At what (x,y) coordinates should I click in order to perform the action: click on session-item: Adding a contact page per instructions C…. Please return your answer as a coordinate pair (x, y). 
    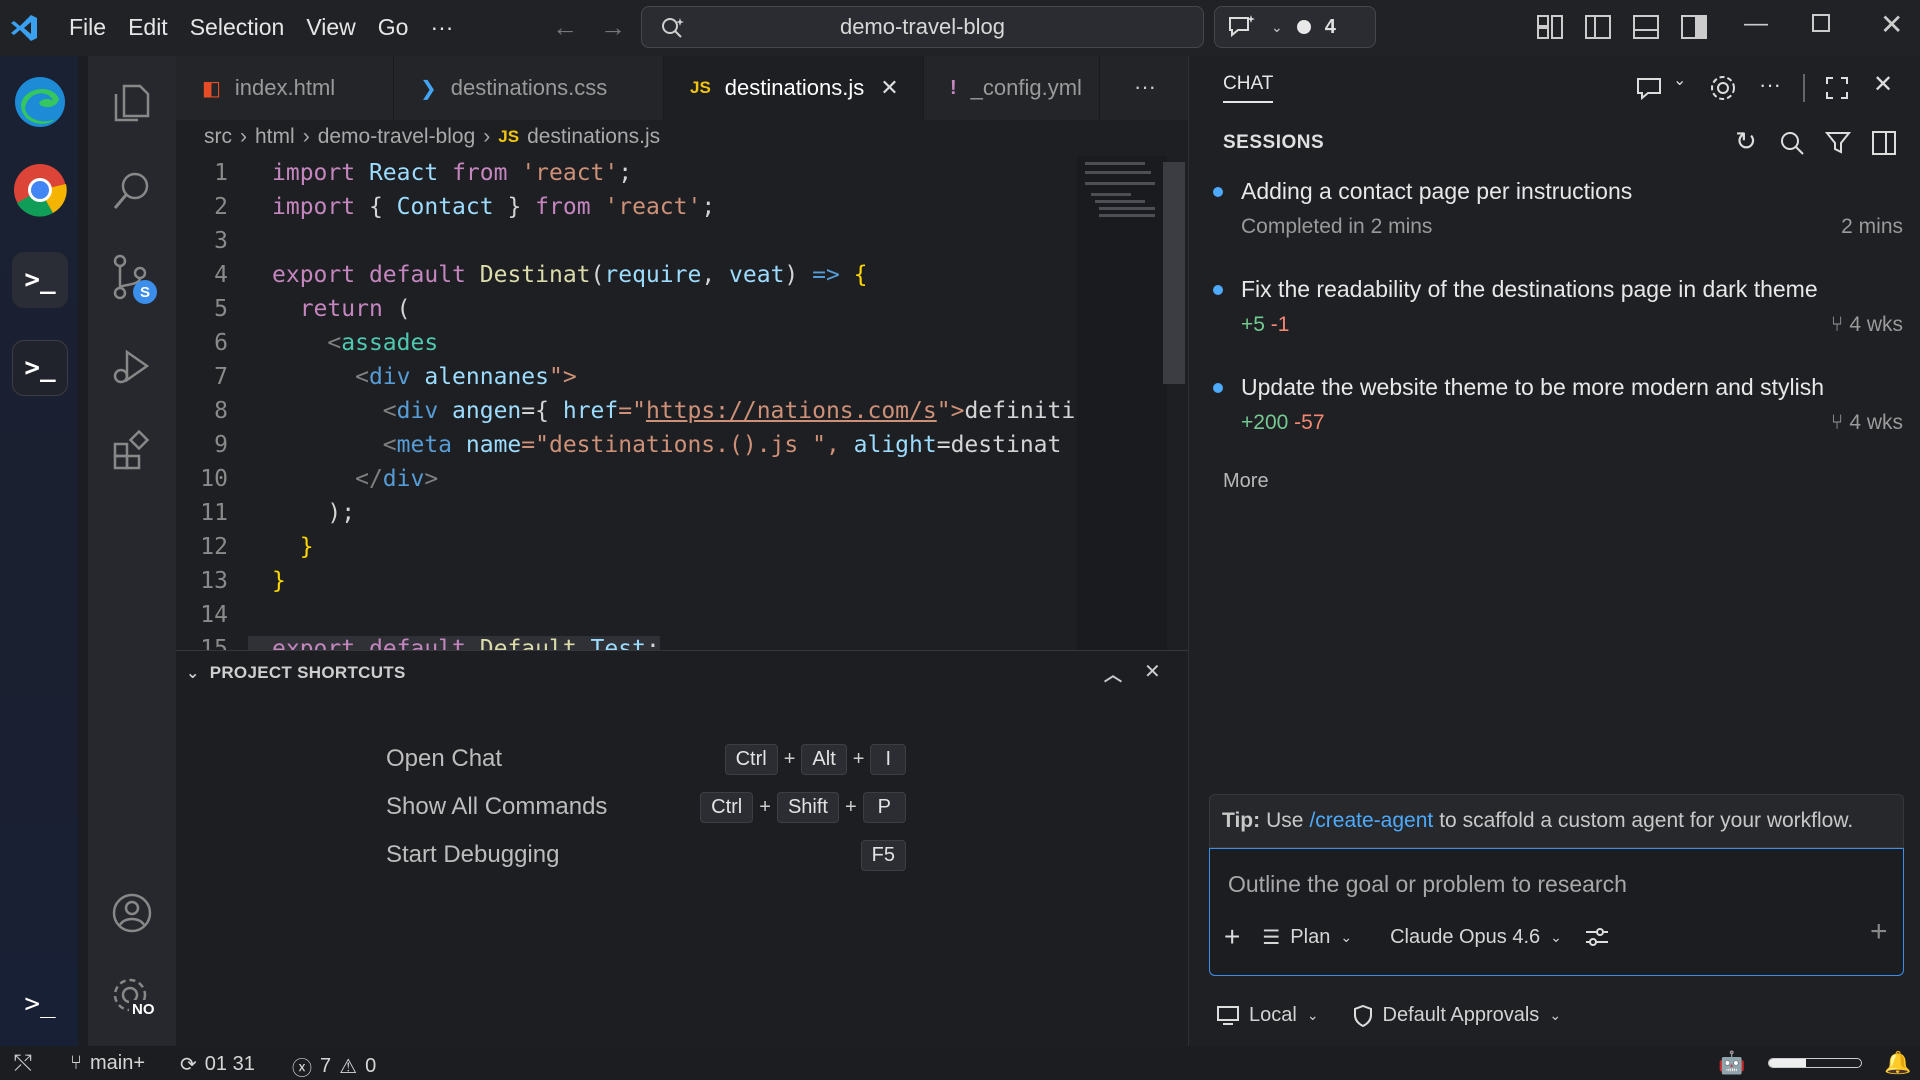
    Looking at the image, I should click on (1558, 208).